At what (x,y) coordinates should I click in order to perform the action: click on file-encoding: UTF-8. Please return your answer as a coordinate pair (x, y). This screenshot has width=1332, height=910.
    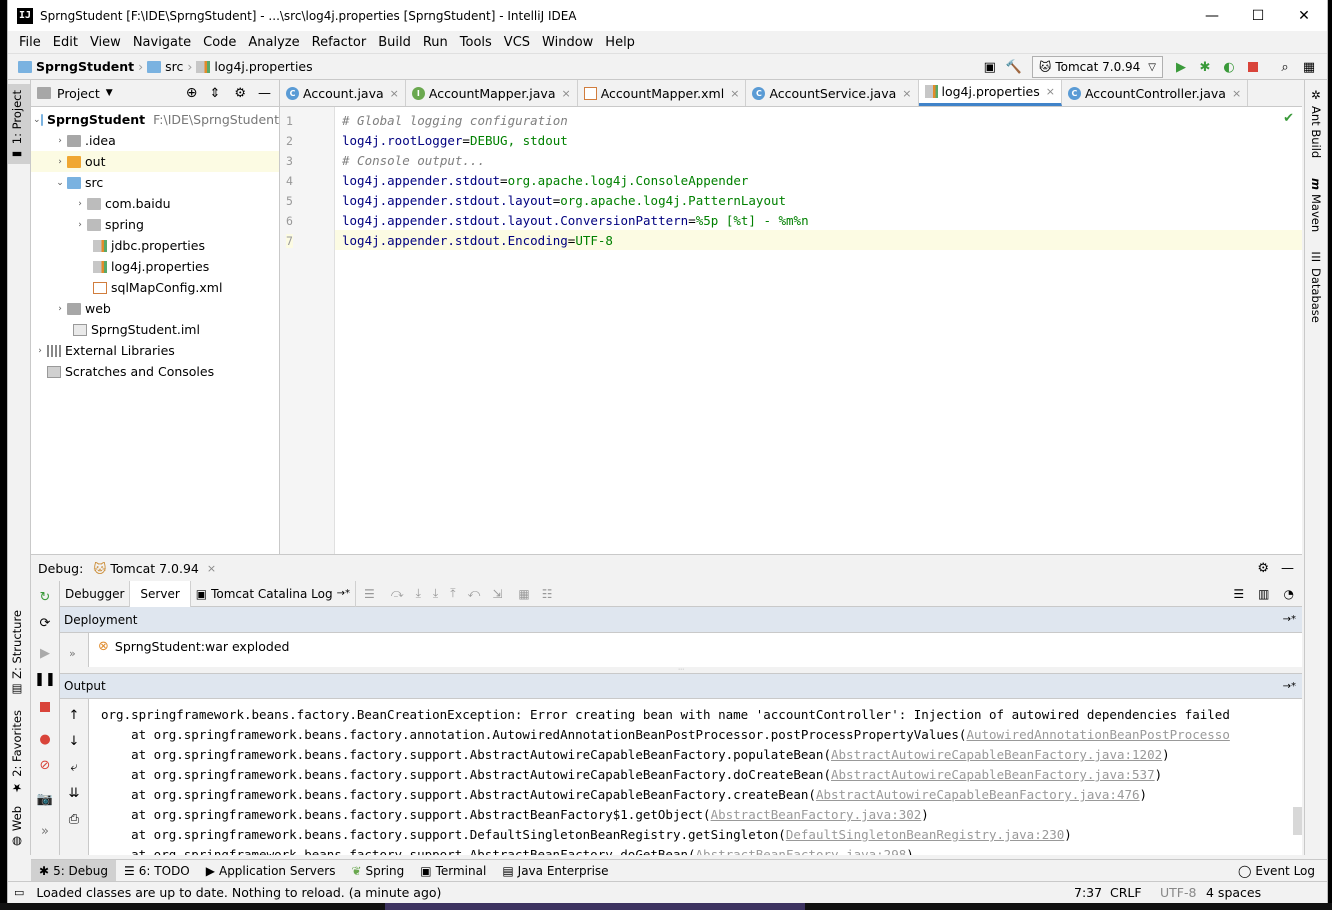
    Looking at the image, I should click on (1178, 892).